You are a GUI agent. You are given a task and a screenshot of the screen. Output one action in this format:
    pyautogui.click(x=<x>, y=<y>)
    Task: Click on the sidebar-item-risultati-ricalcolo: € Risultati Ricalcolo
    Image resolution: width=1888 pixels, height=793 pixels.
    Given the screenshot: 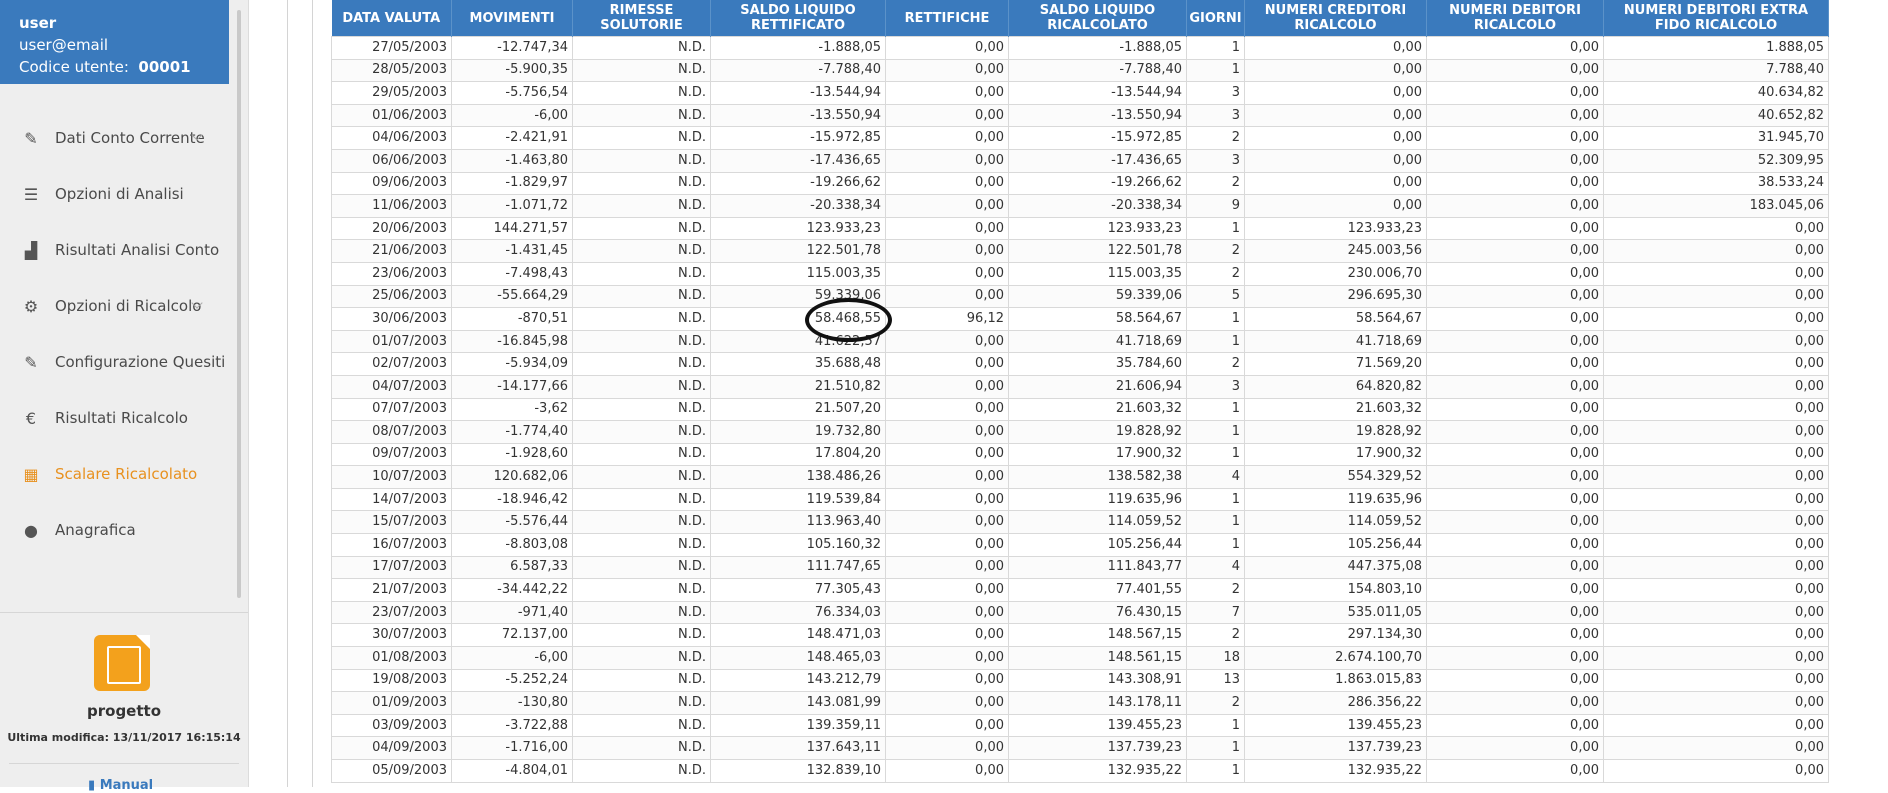 What is the action you would take?
    pyautogui.click(x=114, y=418)
    